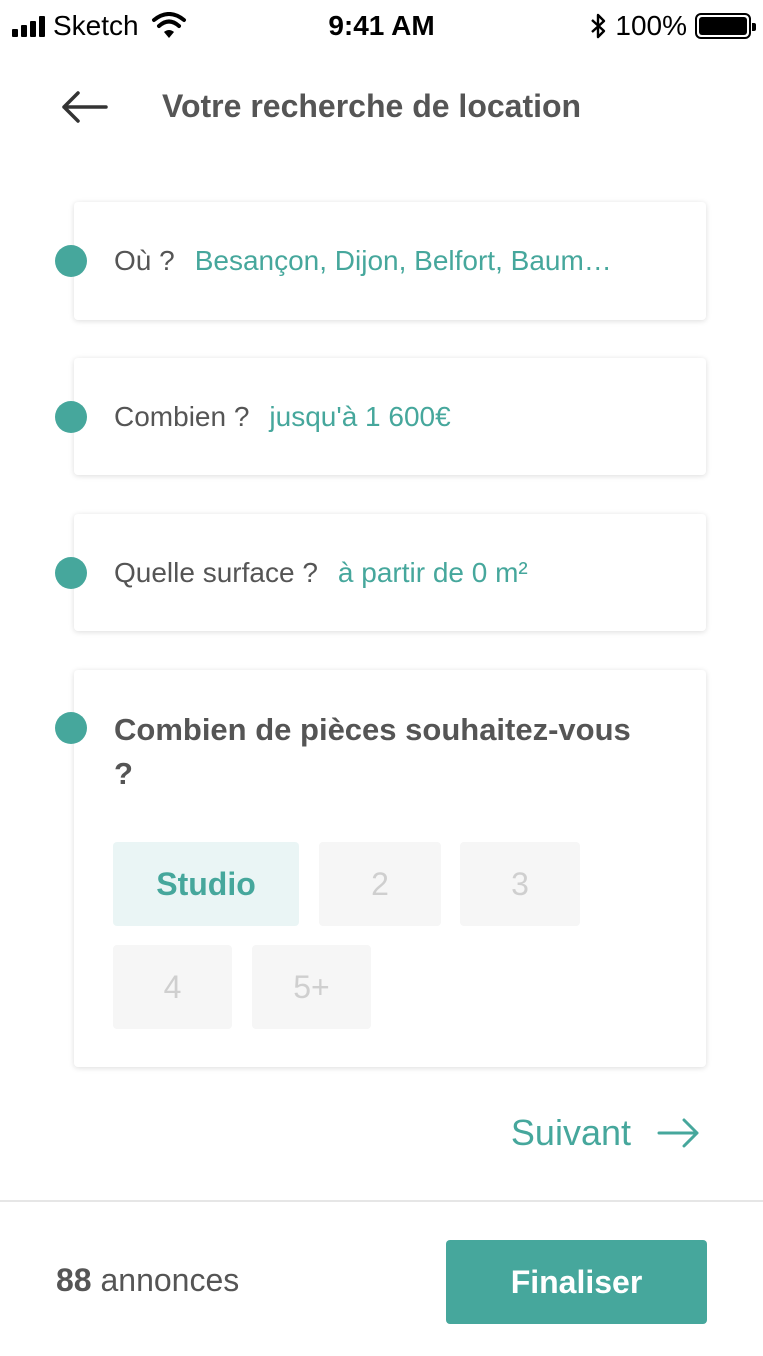 Image resolution: width=763 pixels, height=1356 pixels. I want to click on criteria-value: jusqu'à 1 600€, so click(360, 416).